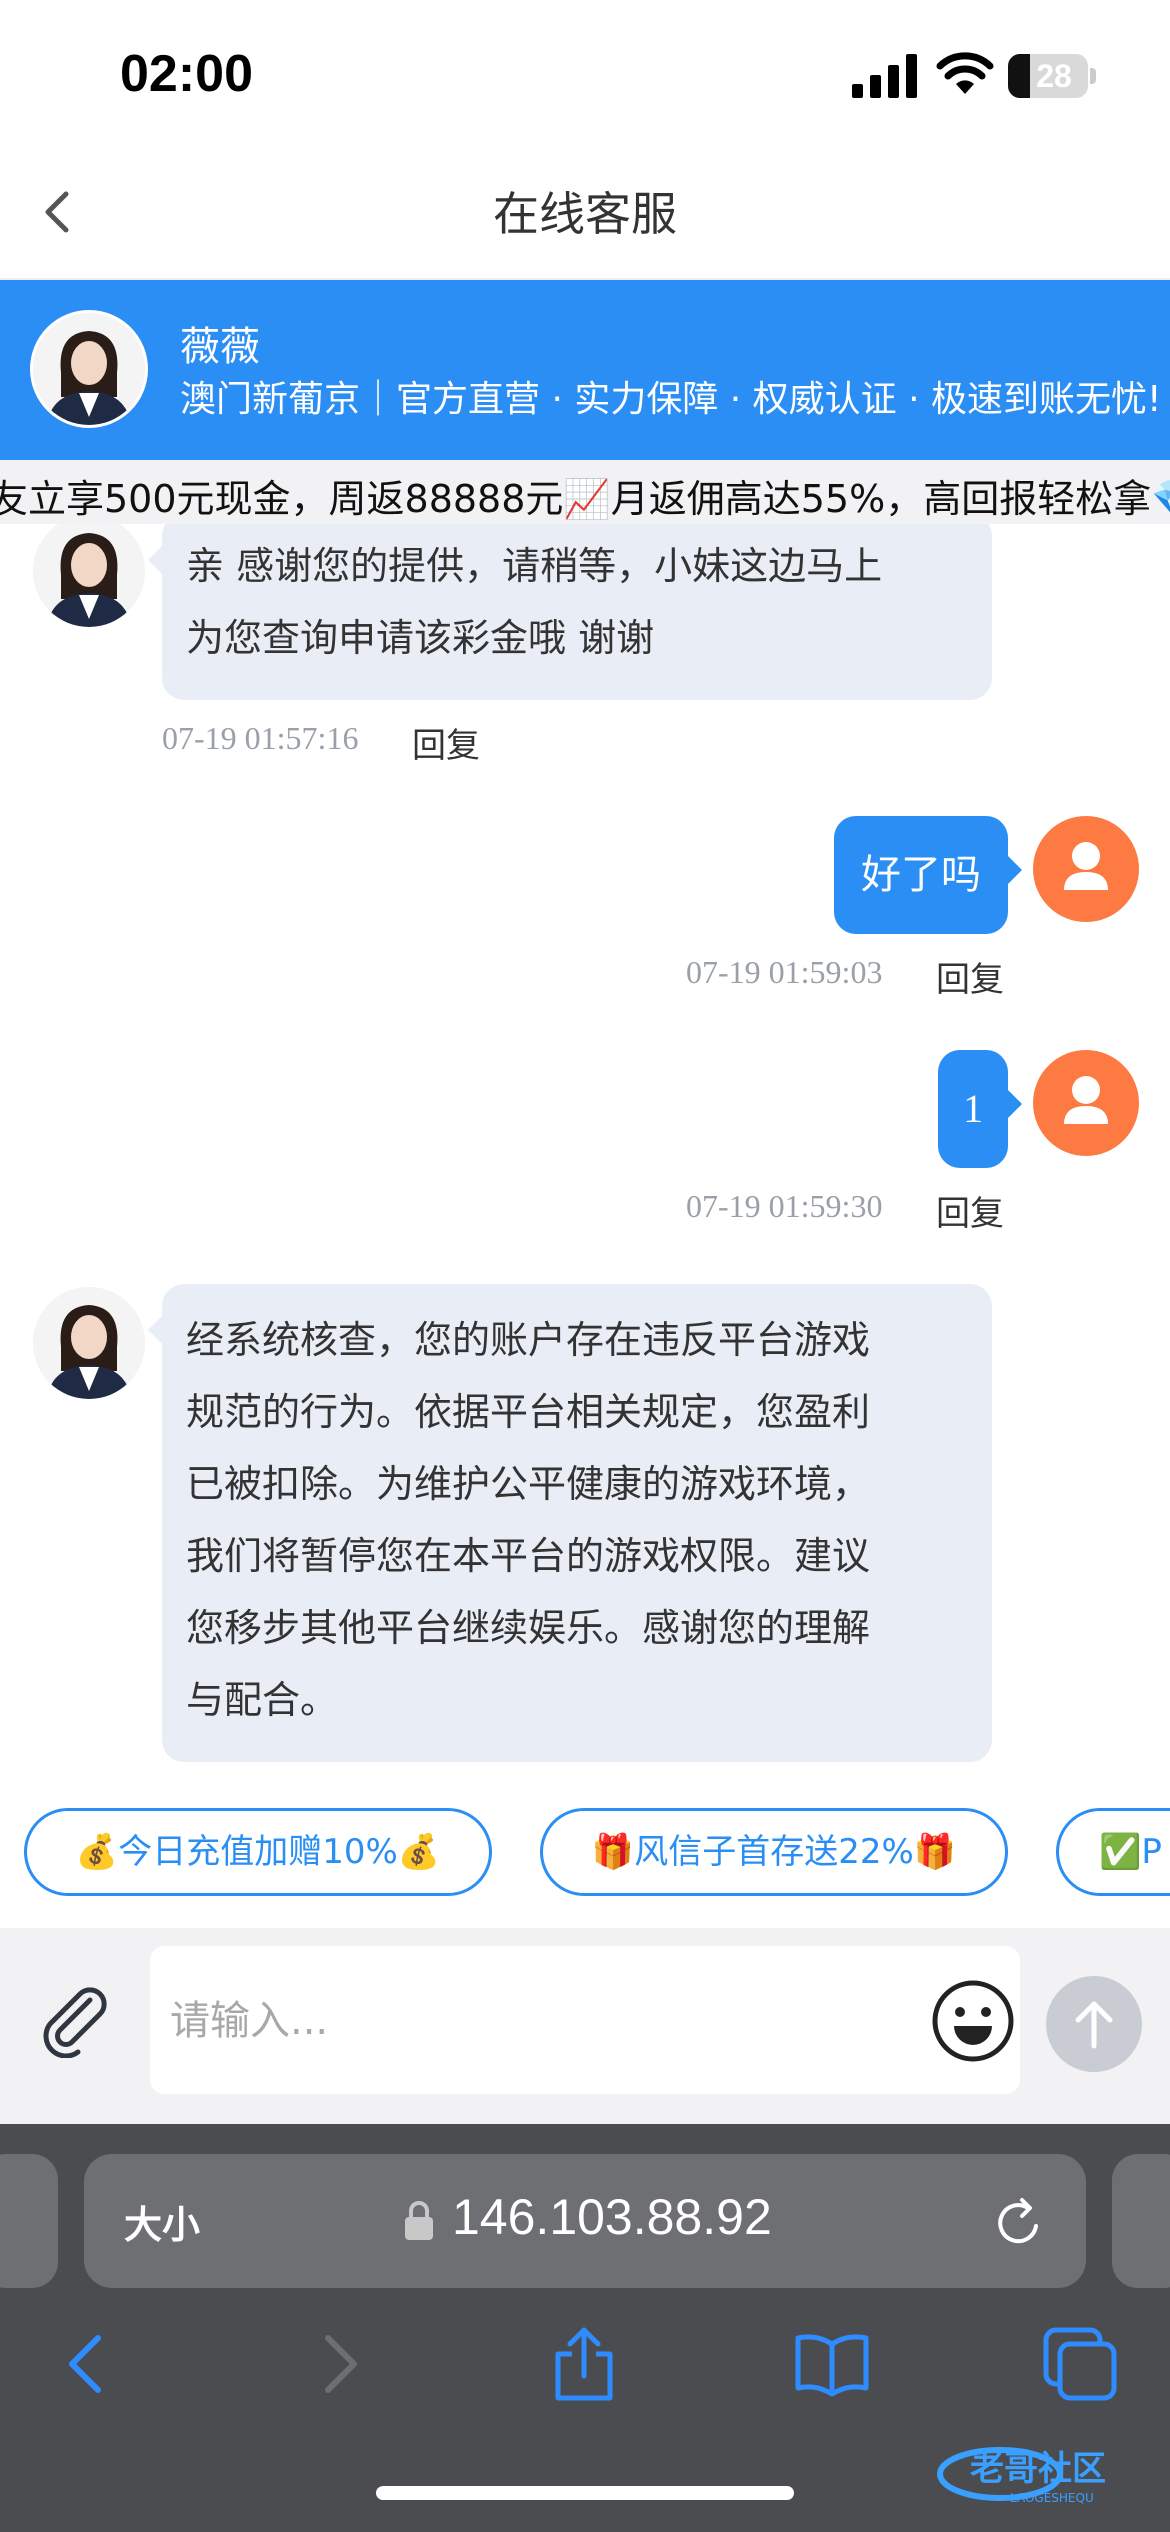 This screenshot has width=1170, height=2532. Describe the element at coordinates (220, 347) in the screenshot. I see `agent-name: 薇薇` at that location.